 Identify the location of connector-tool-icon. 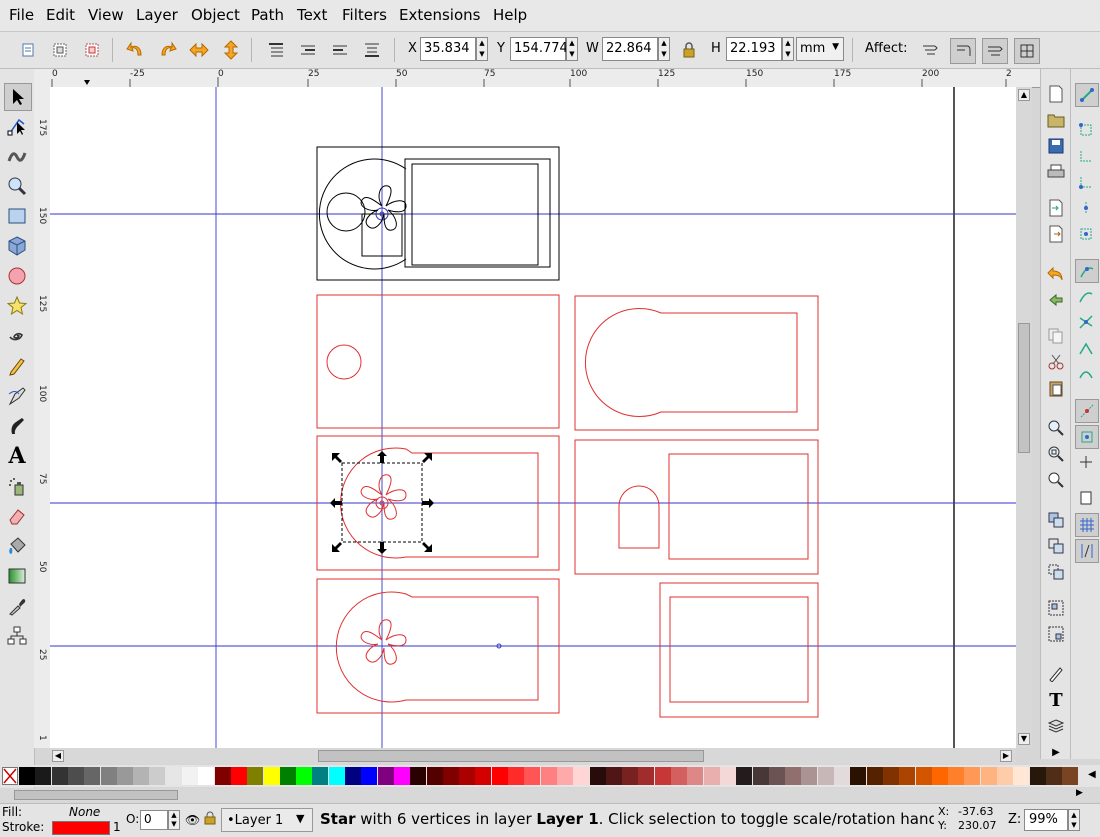
(17, 636).